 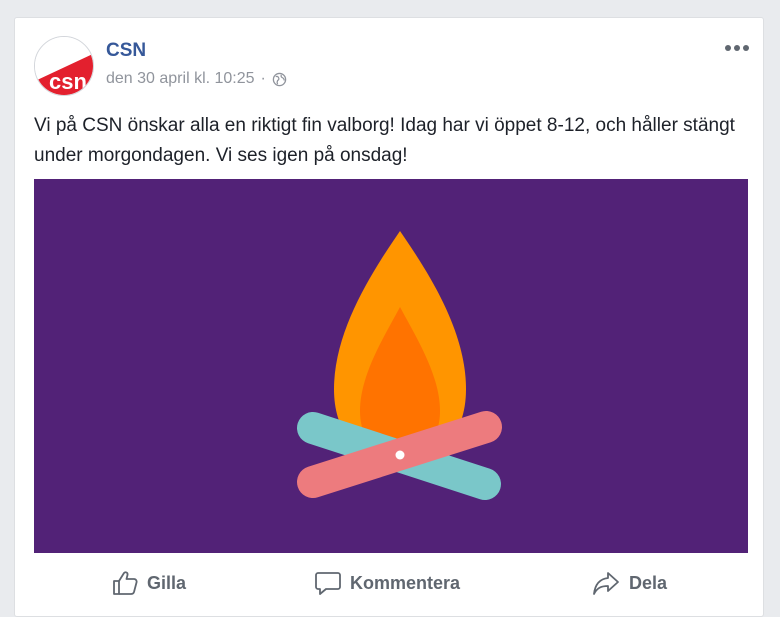 What do you see at coordinates (648, 582) in the screenshot?
I see `share-label: Dela` at bounding box center [648, 582].